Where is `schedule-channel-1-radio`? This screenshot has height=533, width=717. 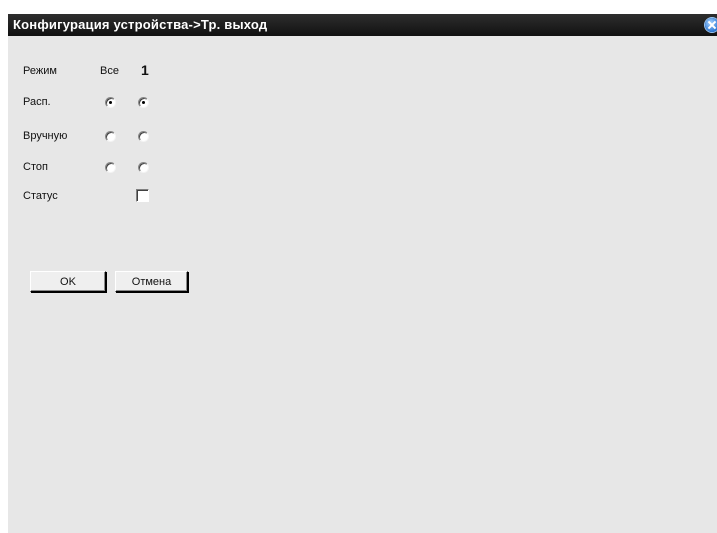 schedule-channel-1-radio is located at coordinates (143, 102).